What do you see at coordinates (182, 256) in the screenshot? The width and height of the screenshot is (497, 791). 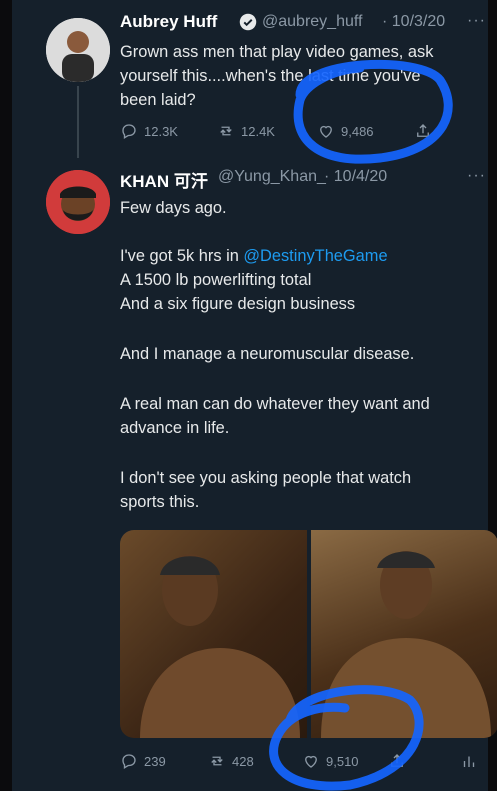 I see `tweet-text-segment: I've got 5k hrs in` at bounding box center [182, 256].